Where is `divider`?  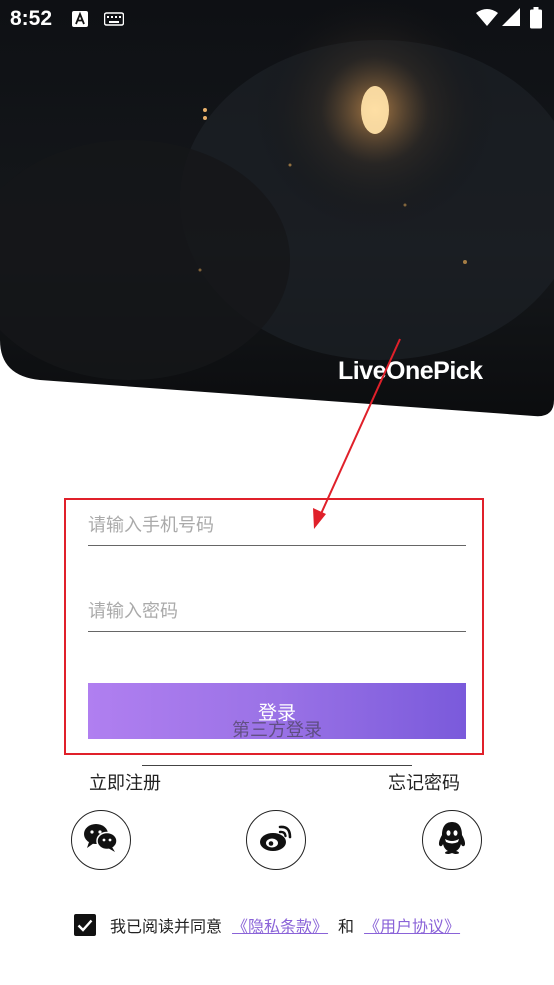
divider is located at coordinates (277, 765).